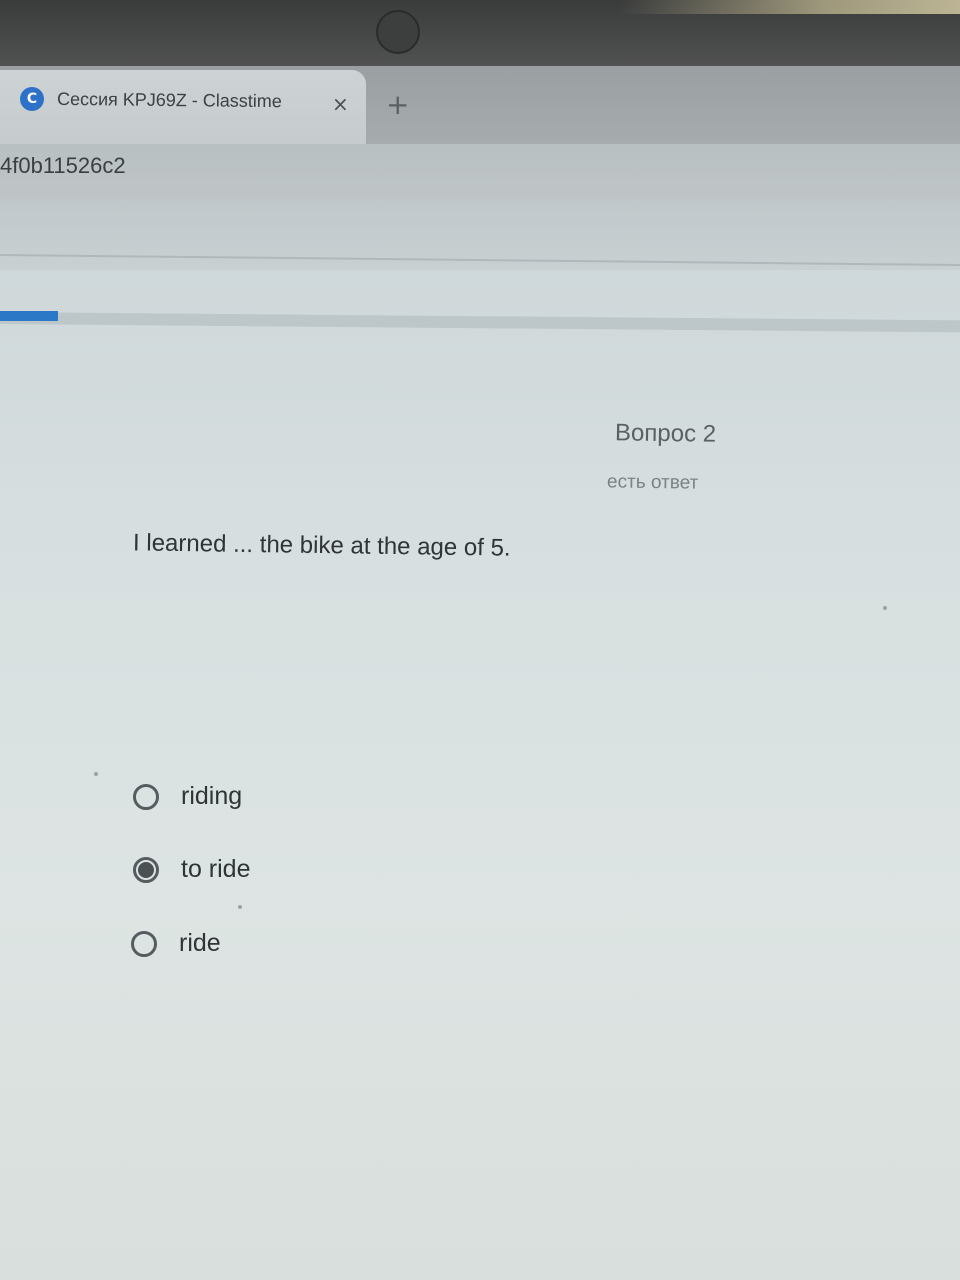 The image size is (960, 1280). Describe the element at coordinates (790, 7) in the screenshot. I see `bezel-glare` at that location.